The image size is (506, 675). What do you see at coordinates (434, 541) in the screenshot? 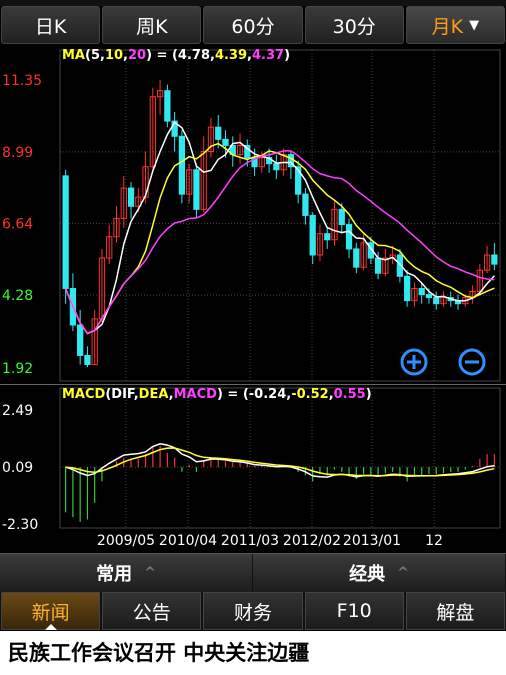
I see `time-axis-label: 12` at bounding box center [434, 541].